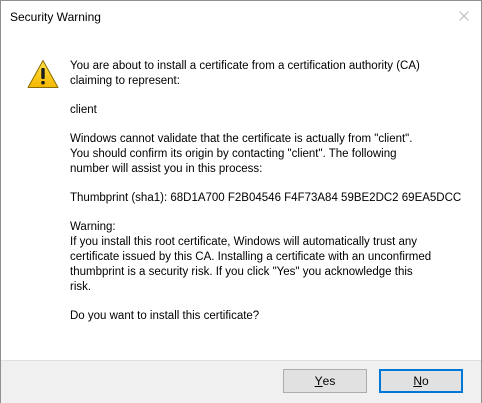  Describe the element at coordinates (241, 381) in the screenshot. I see `button-bar: Yes No` at that location.